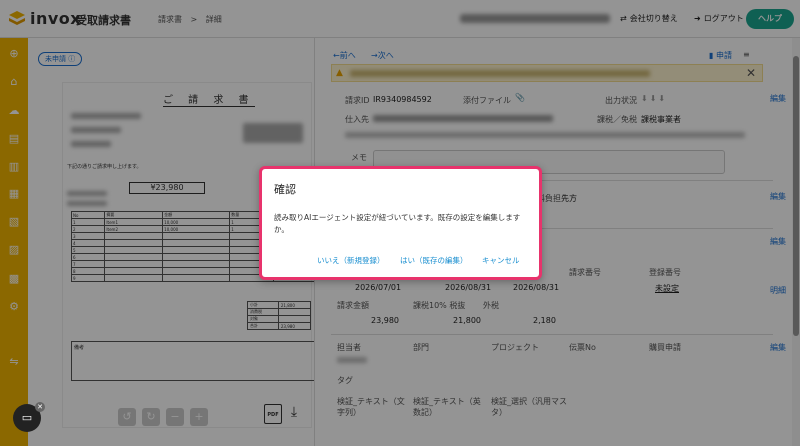  What do you see at coordinates (40, 407) in the screenshot?
I see `chat-close-icon: ✕` at bounding box center [40, 407].